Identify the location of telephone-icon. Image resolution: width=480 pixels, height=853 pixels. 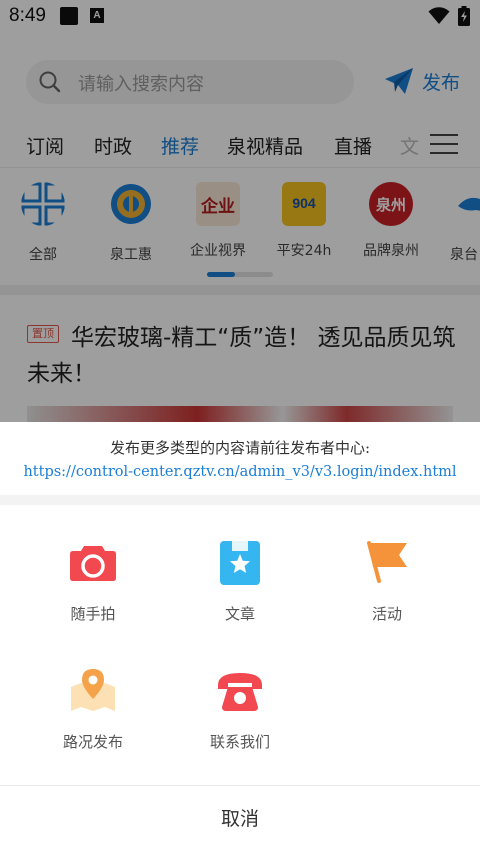
(240, 692).